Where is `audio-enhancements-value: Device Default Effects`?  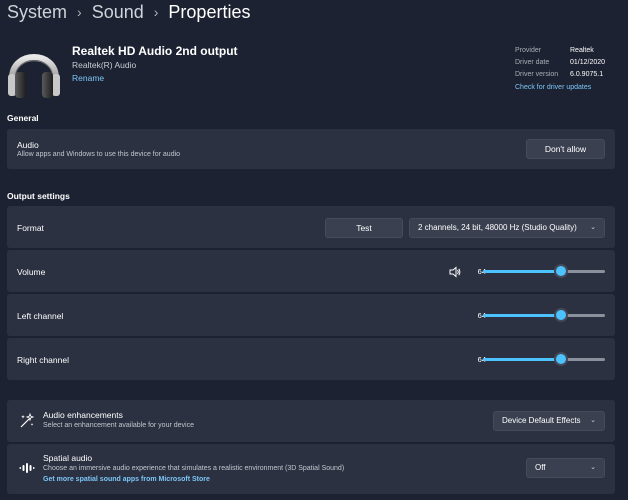 audio-enhancements-value: Device Default Effects is located at coordinates (541, 420).